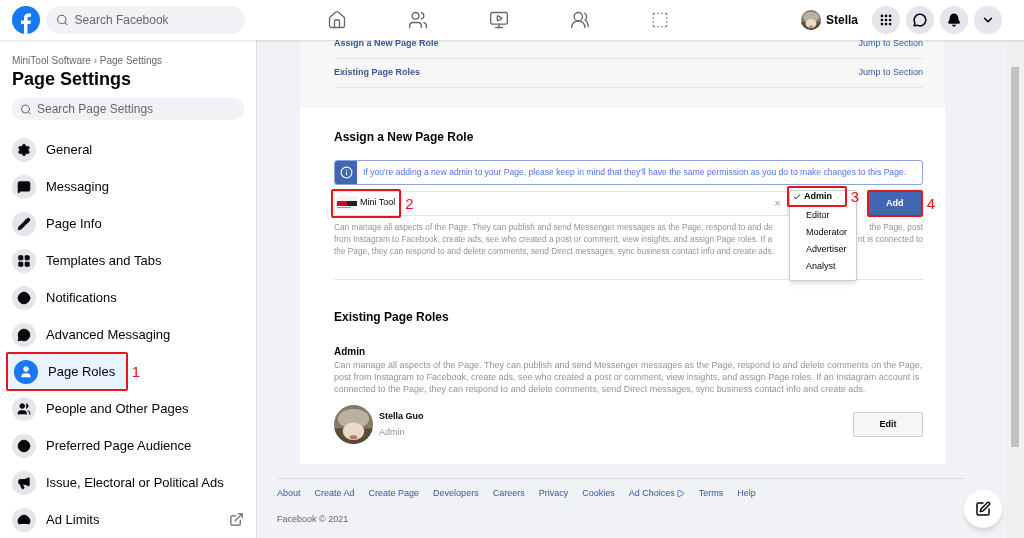  What do you see at coordinates (810, 196) in the screenshot?
I see `role-option: Admin` at bounding box center [810, 196].